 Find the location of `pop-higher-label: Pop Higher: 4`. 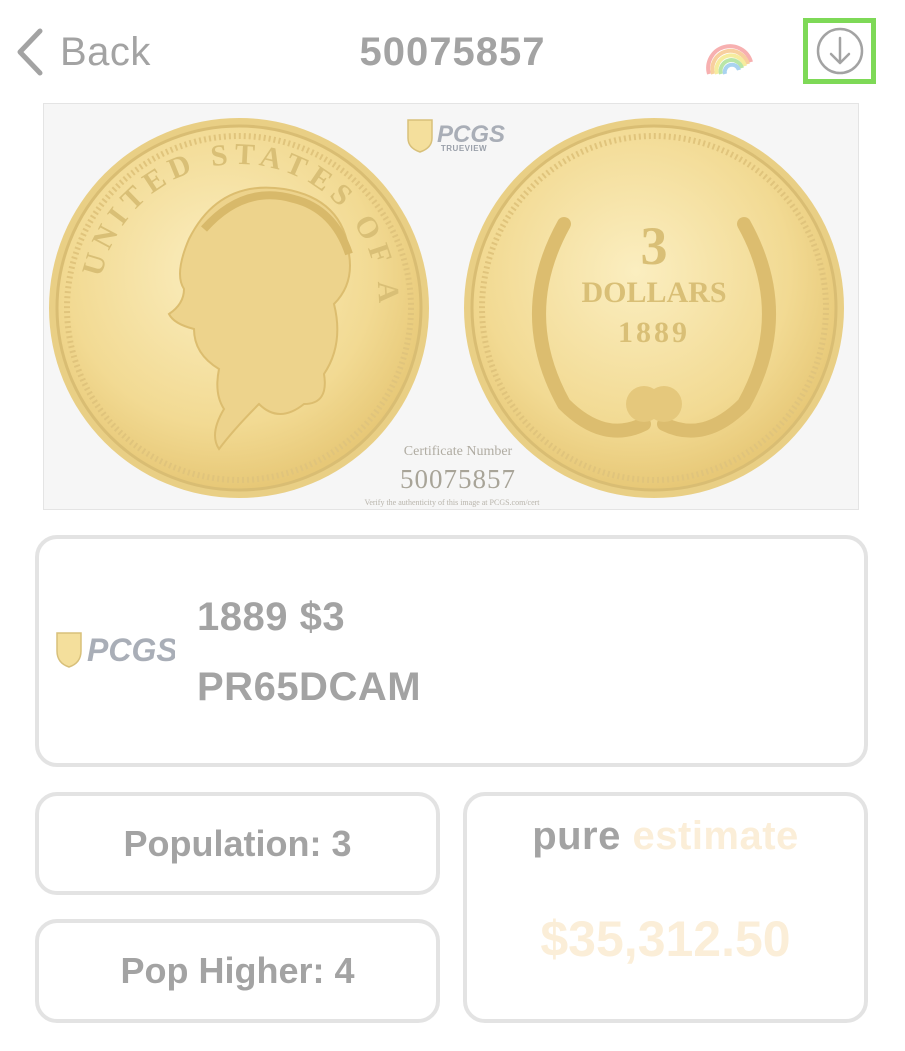

pop-higher-label: Pop Higher: 4 is located at coordinates (237, 970).